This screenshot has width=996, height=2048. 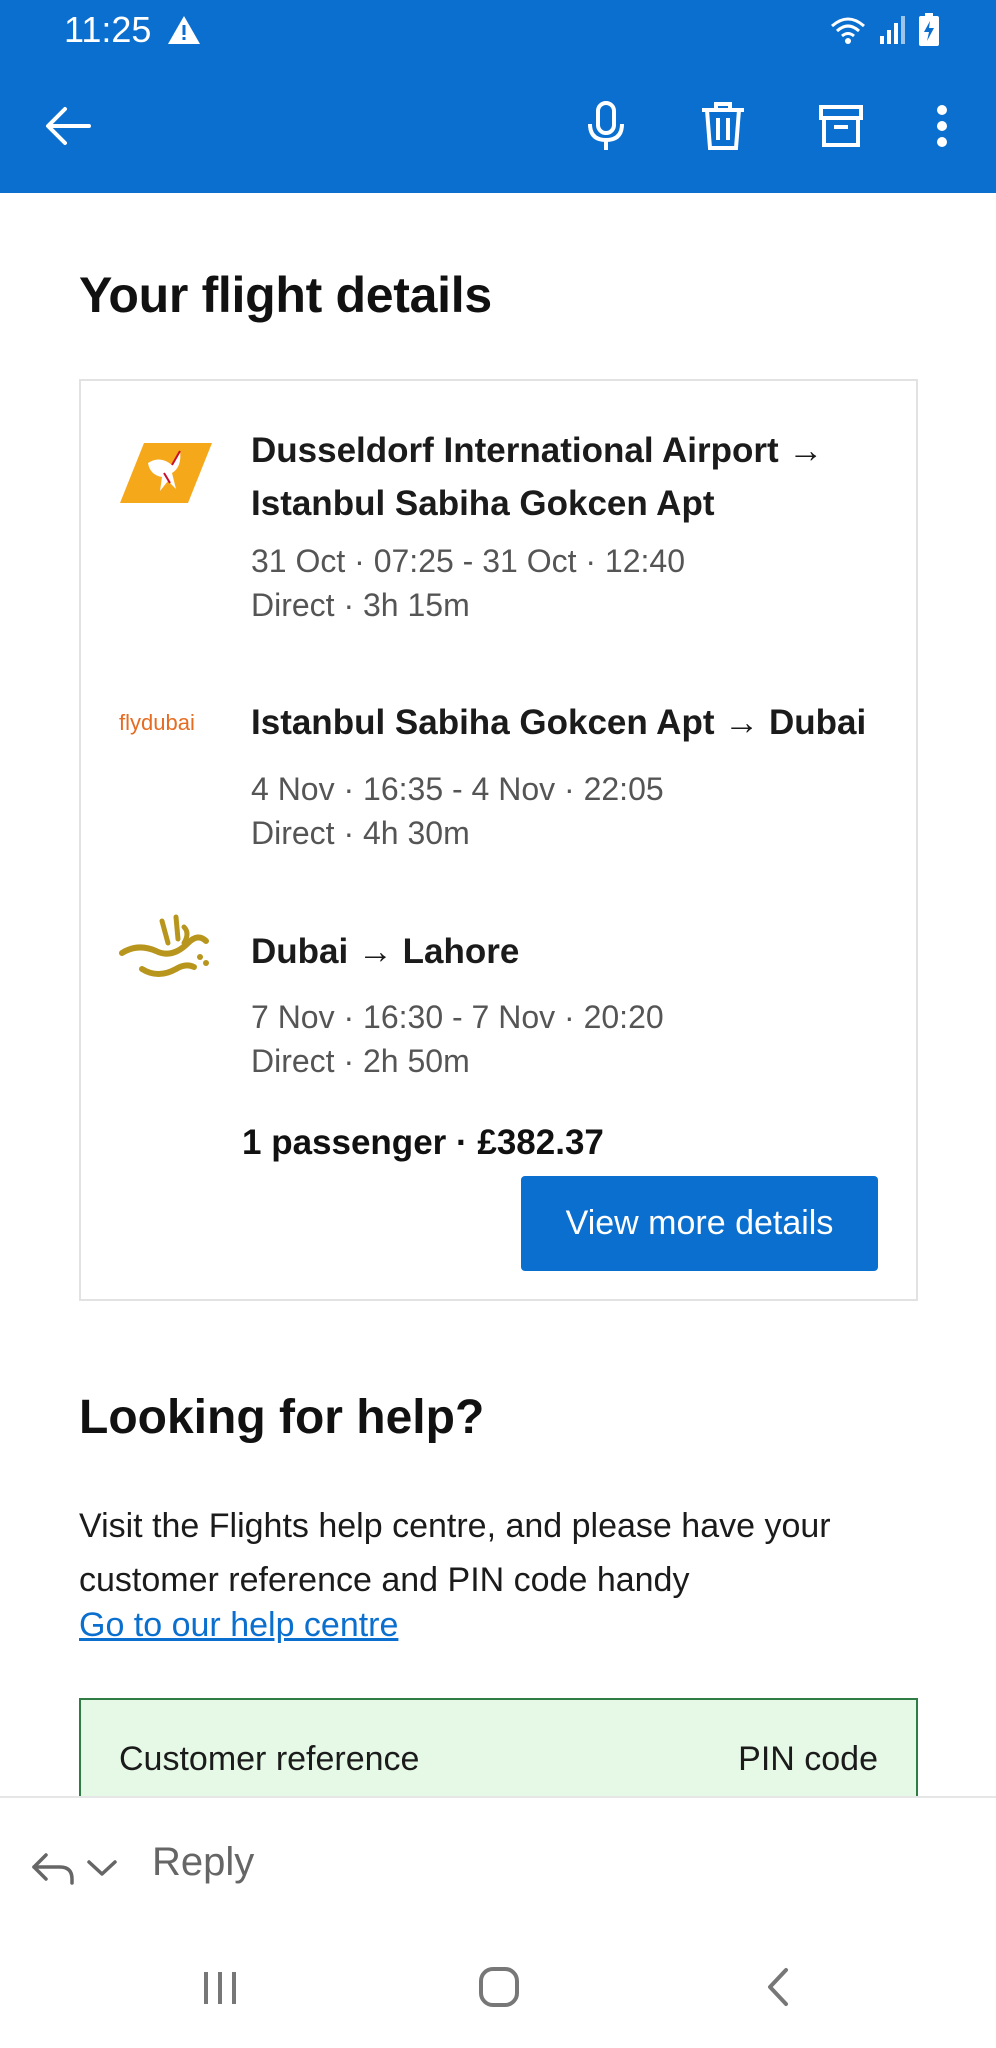 I want to click on flydubai-logo-text: flydubai, so click(x=157, y=722).